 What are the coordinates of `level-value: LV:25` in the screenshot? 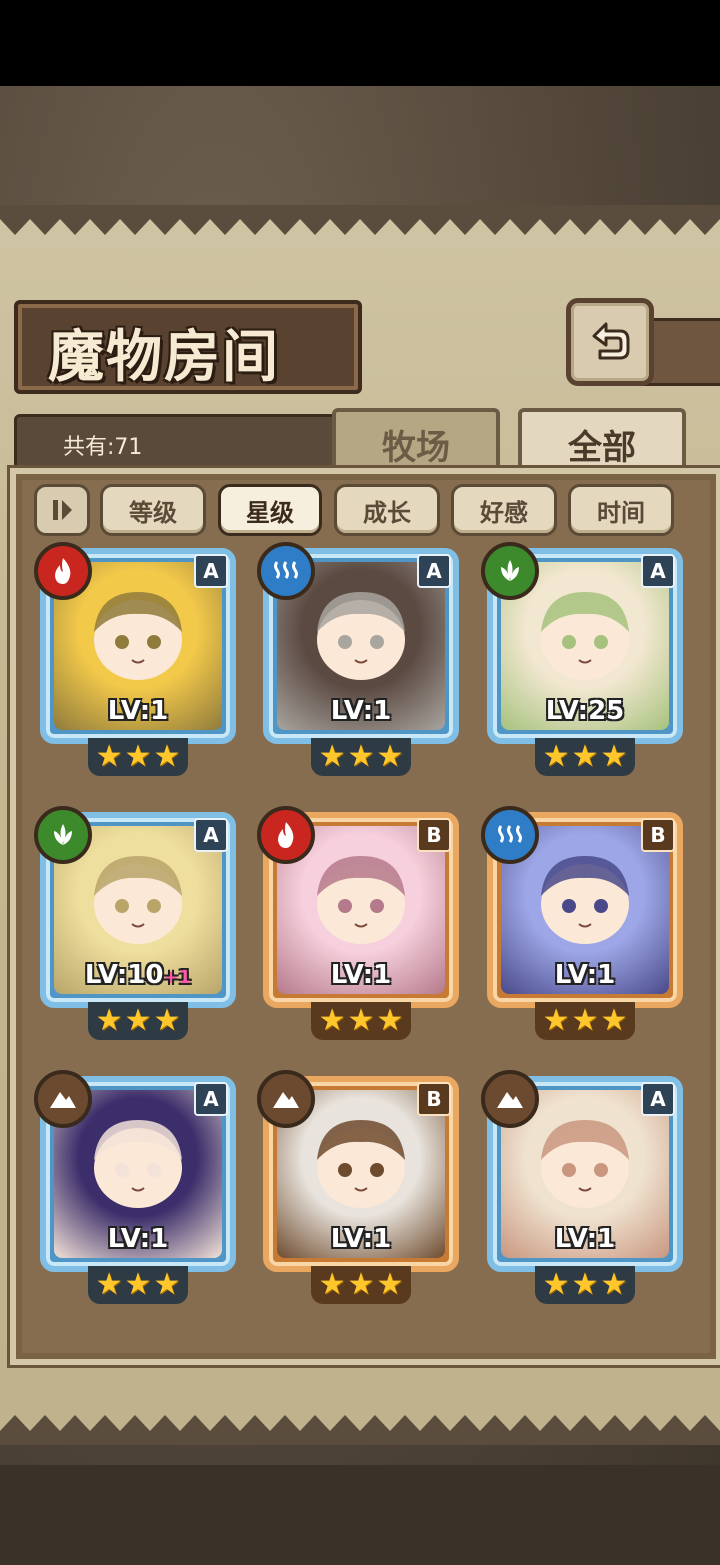 It's located at (585, 711).